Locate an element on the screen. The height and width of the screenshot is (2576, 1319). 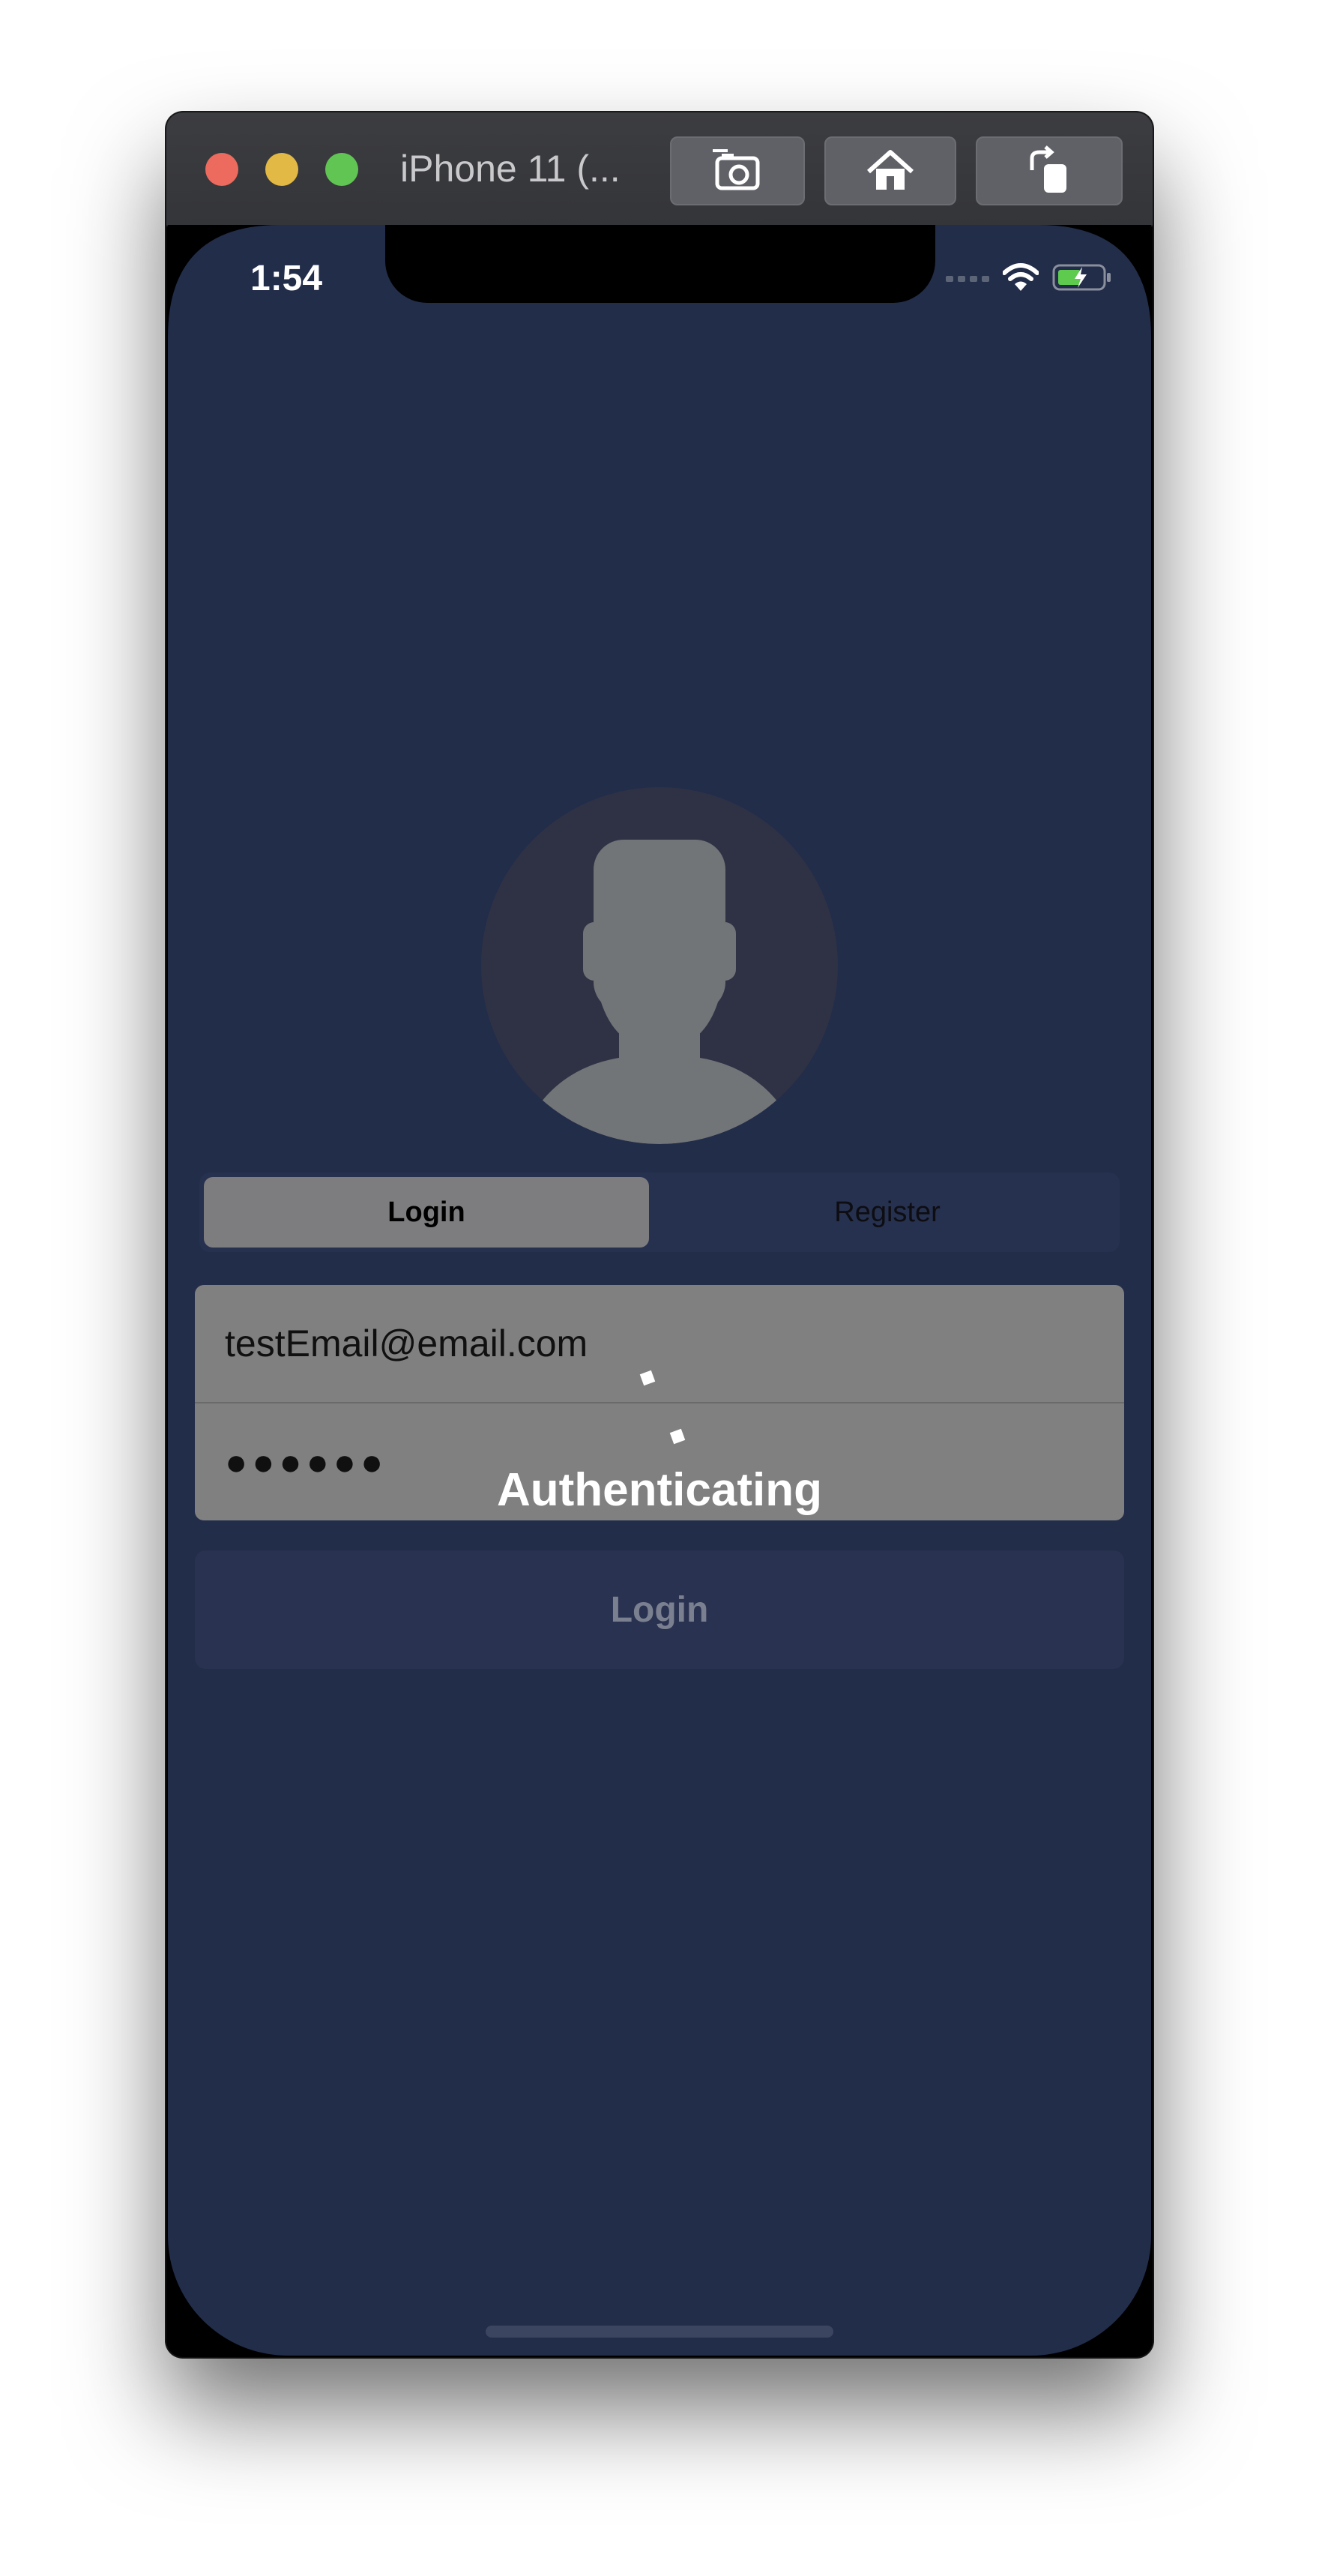
rotate-button is located at coordinates (1049, 171).